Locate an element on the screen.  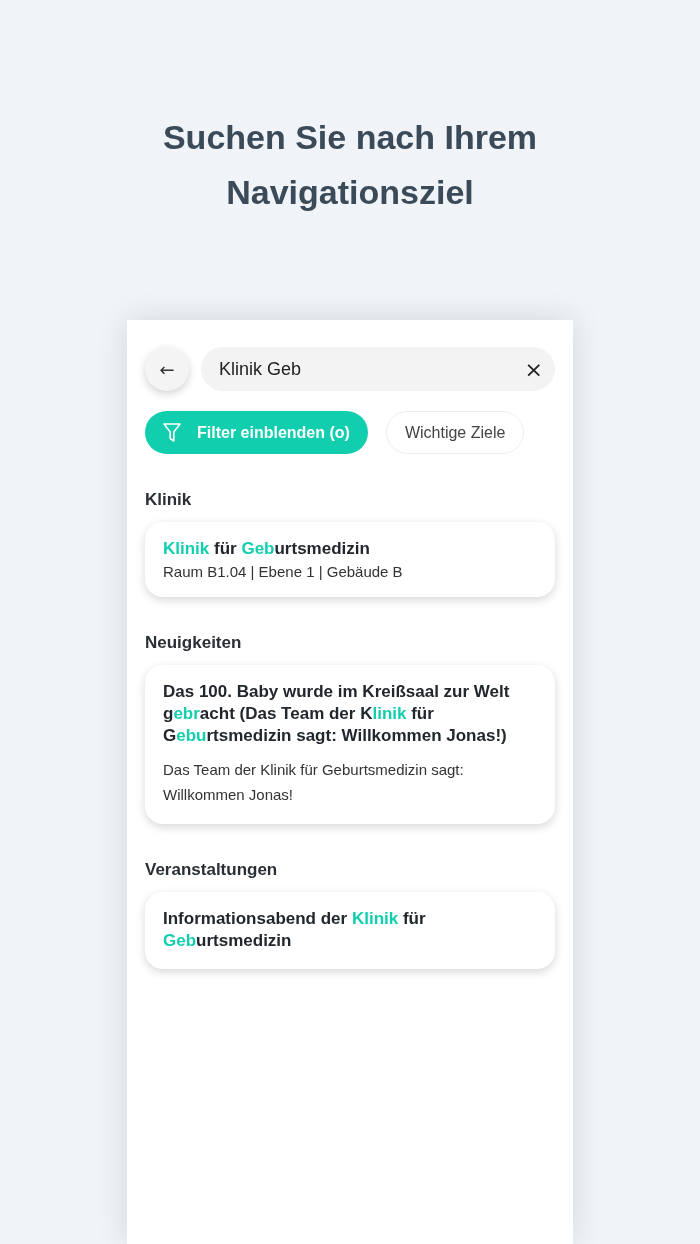
headline: Suchen Sie nach Ihrem Navigationsziel is located at coordinates (350, 165).